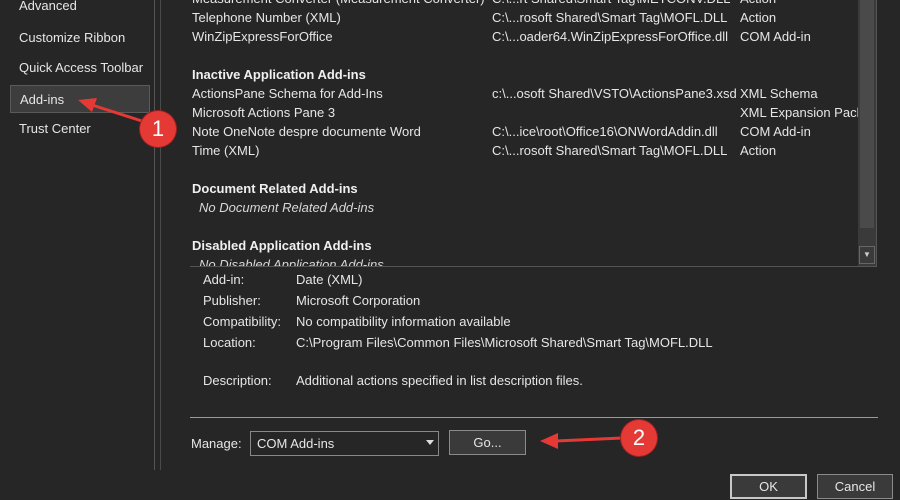 This screenshot has height=500, width=900. Describe the element at coordinates (344, 443) in the screenshot. I see `manage-select: COM Add-ins` at that location.